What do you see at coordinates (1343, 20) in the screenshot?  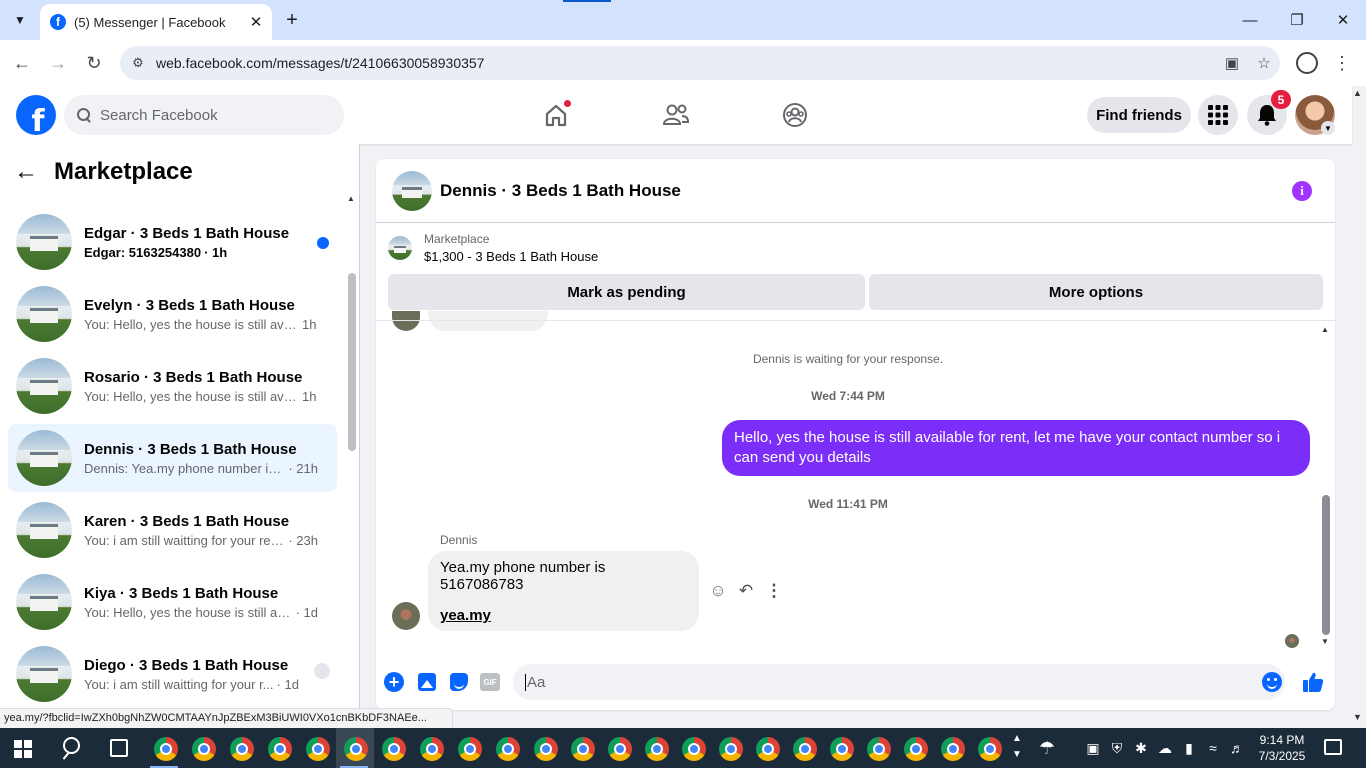 I see `window-close-icon: ✕` at bounding box center [1343, 20].